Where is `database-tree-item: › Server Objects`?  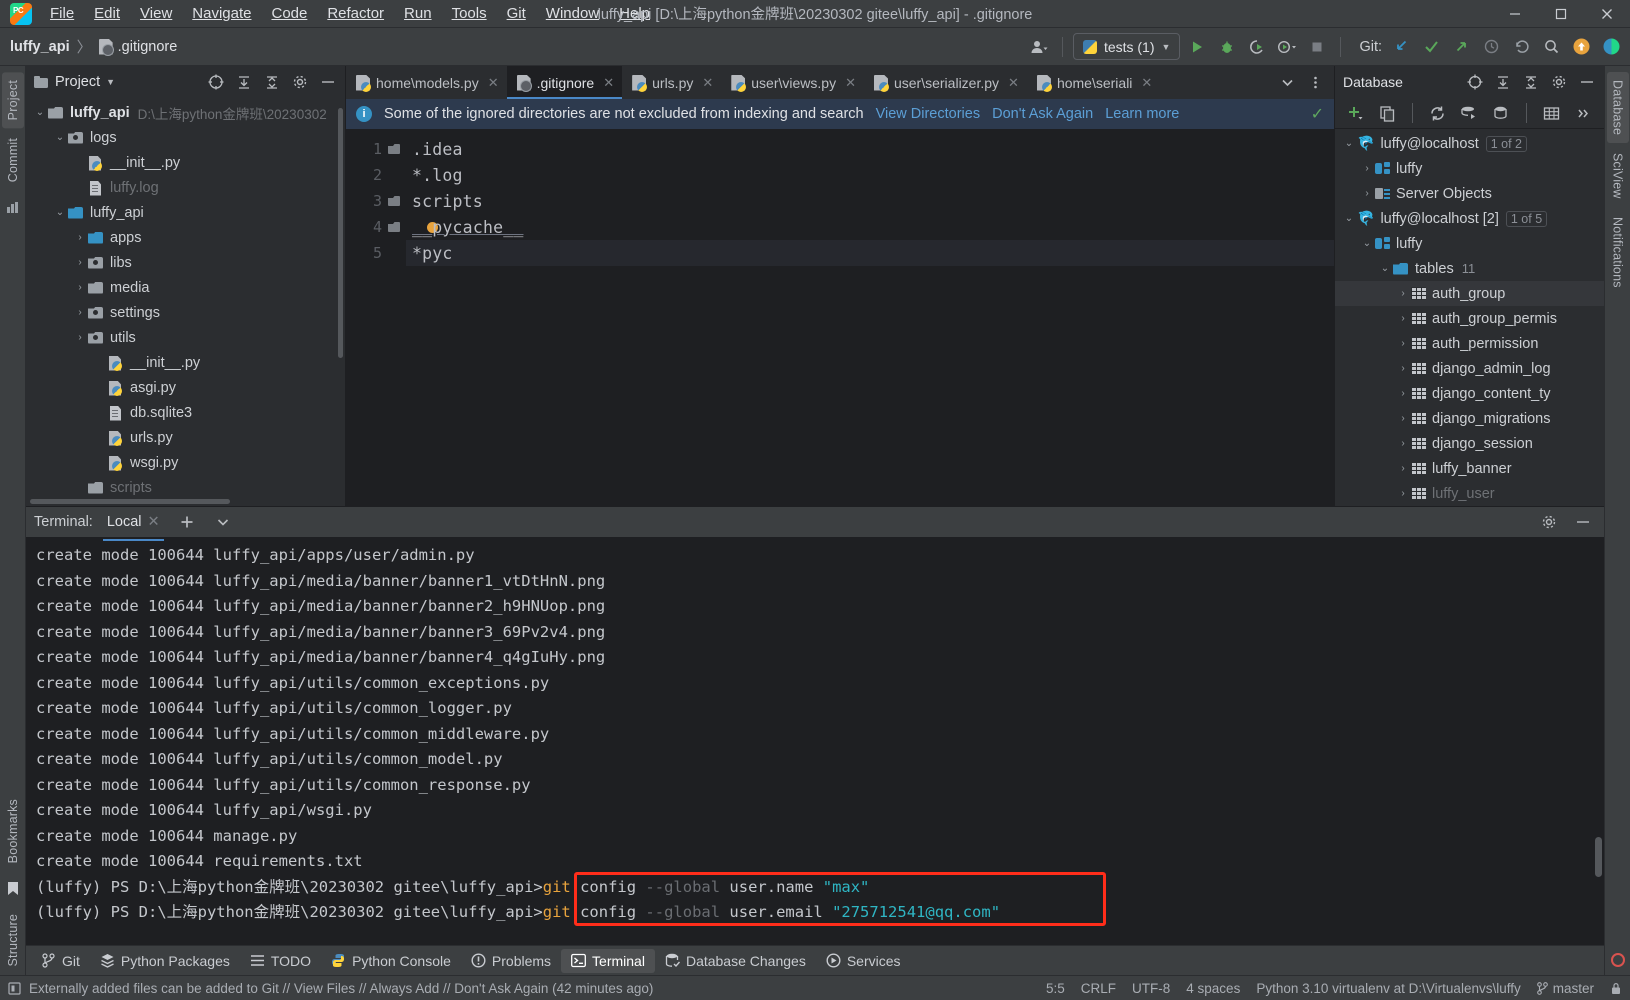
database-tree-item: › Server Objects is located at coordinates (1469, 193).